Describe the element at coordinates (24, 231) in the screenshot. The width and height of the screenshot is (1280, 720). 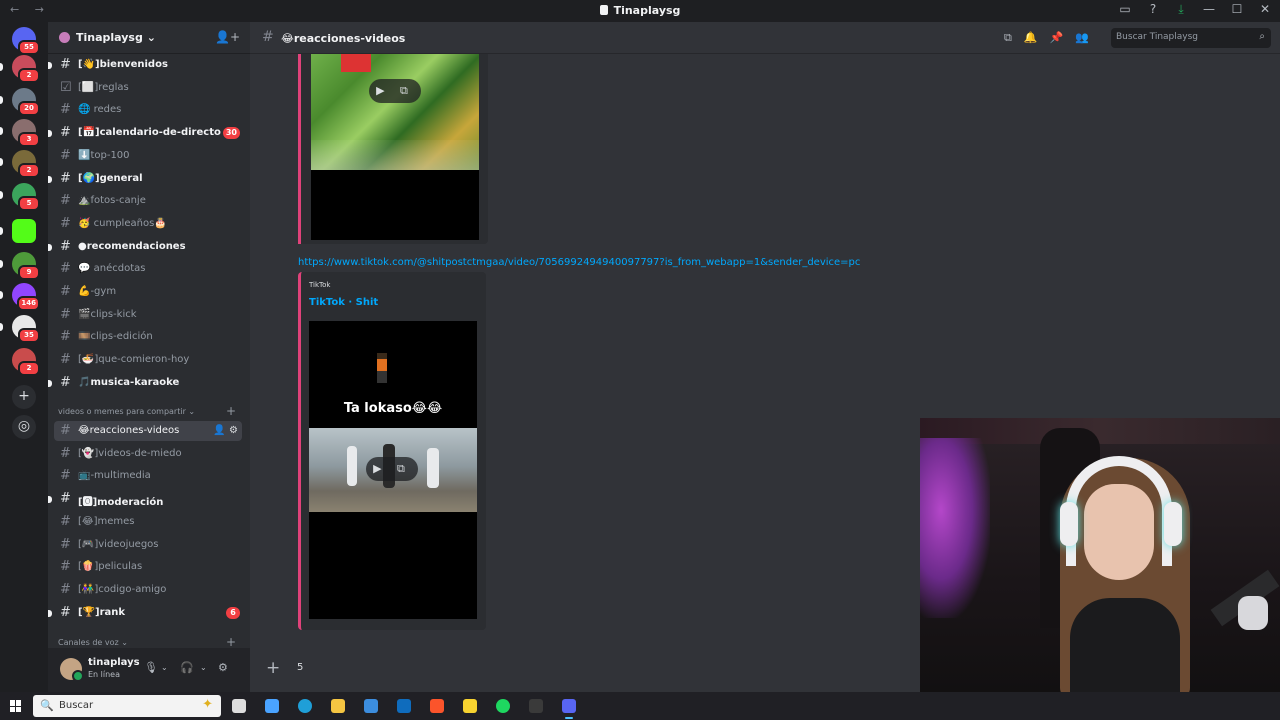
I see `guild-kick-icon` at that location.